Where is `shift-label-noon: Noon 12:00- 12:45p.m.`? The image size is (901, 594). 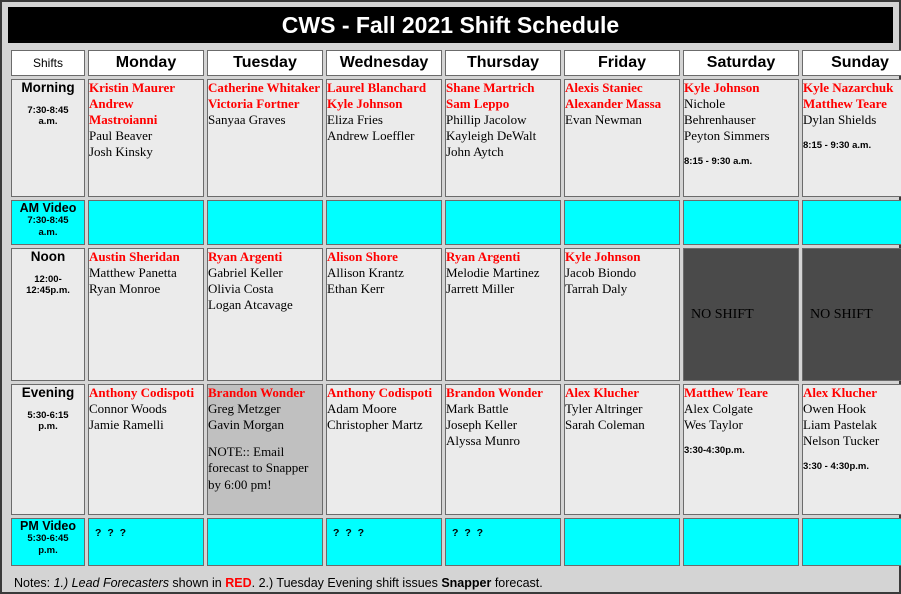 shift-label-noon: Noon 12:00- 12:45p.m. is located at coordinates (48, 314).